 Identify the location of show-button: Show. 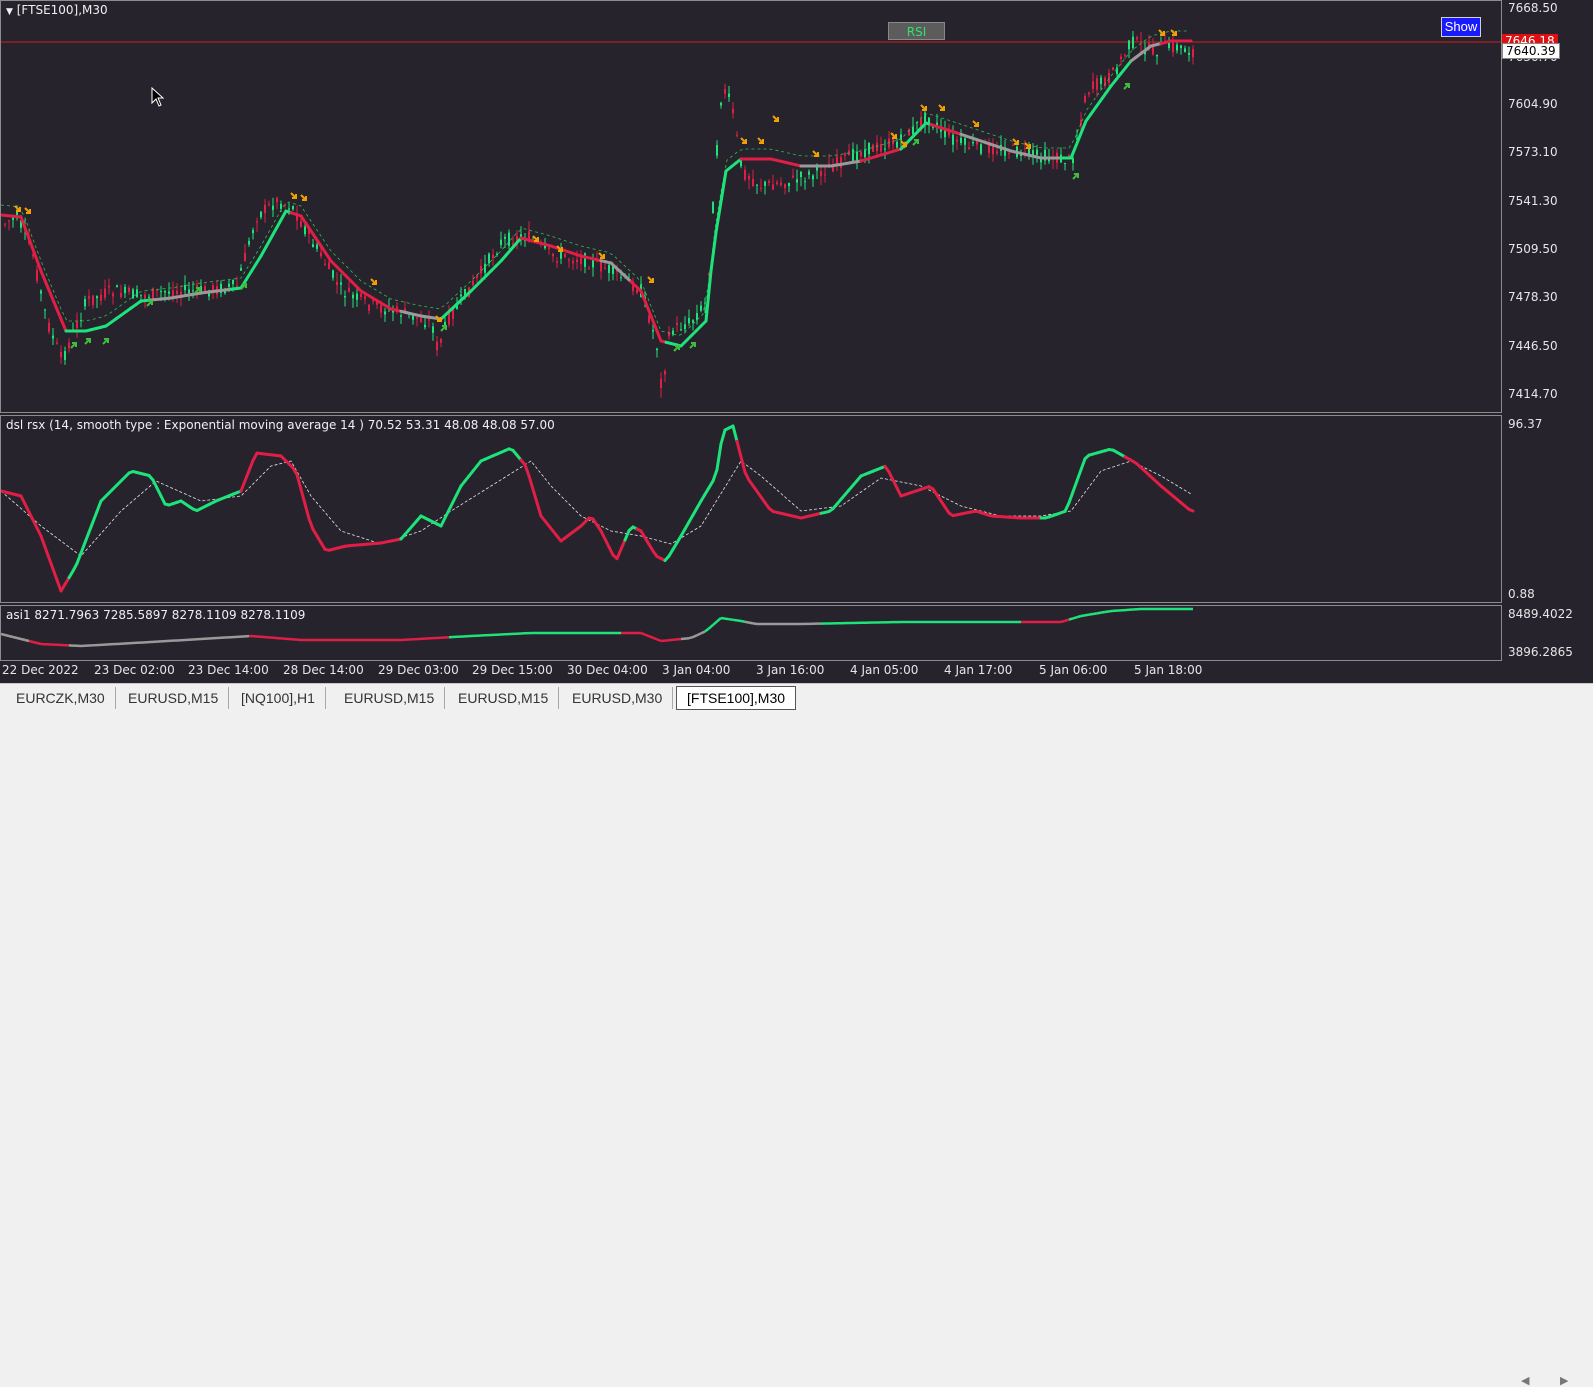
(1461, 27).